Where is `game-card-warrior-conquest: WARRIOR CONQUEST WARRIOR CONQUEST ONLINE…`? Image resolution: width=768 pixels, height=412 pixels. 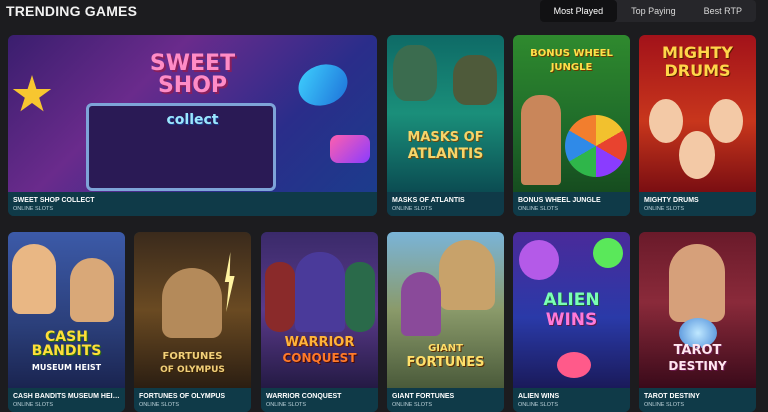 game-card-warrior-conquest: WARRIOR CONQUEST WARRIOR CONQUEST ONLINE… is located at coordinates (319, 322).